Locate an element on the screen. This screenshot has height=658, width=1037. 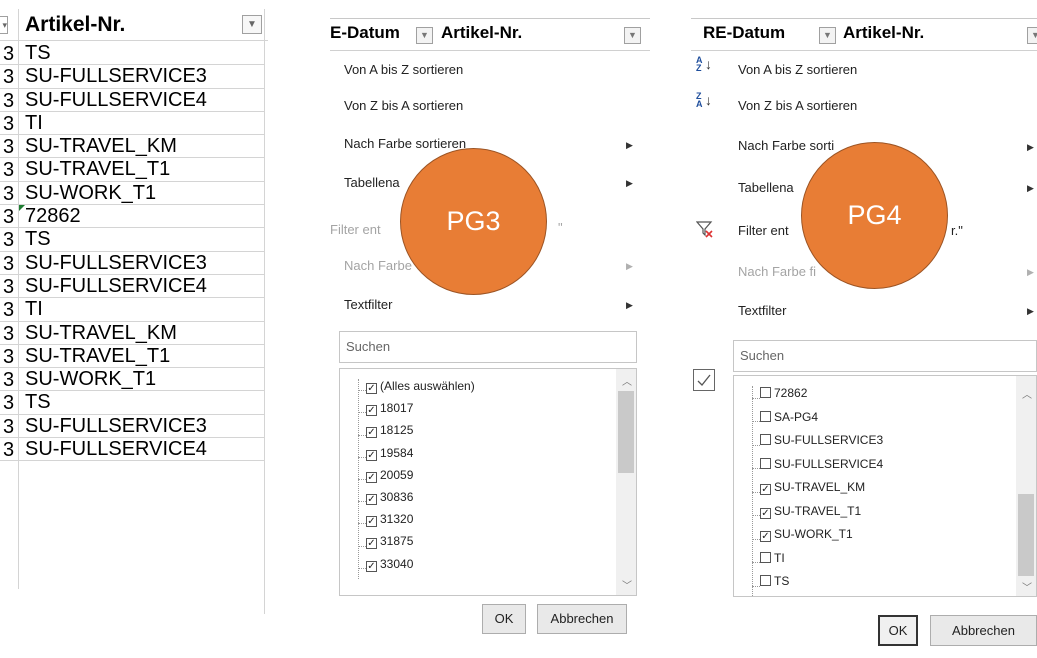
filter-list-item: ✓ 18017 is located at coordinates (389, 409).